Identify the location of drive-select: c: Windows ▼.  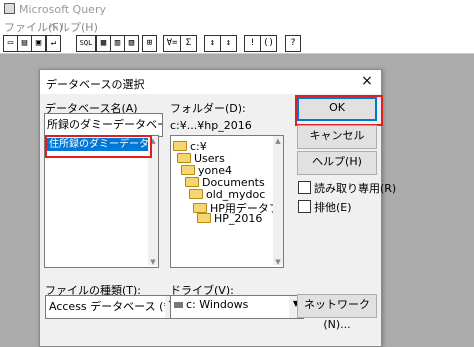
(237, 307).